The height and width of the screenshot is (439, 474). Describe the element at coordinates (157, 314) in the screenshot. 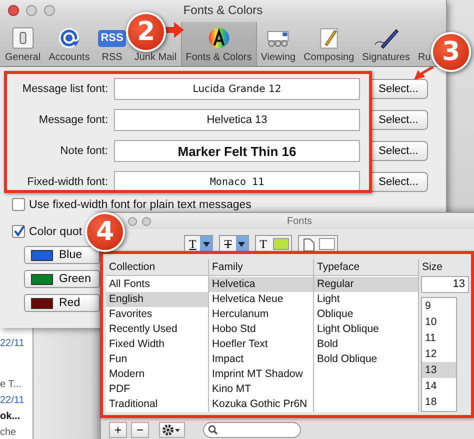

I see `list-item: Favorites` at that location.